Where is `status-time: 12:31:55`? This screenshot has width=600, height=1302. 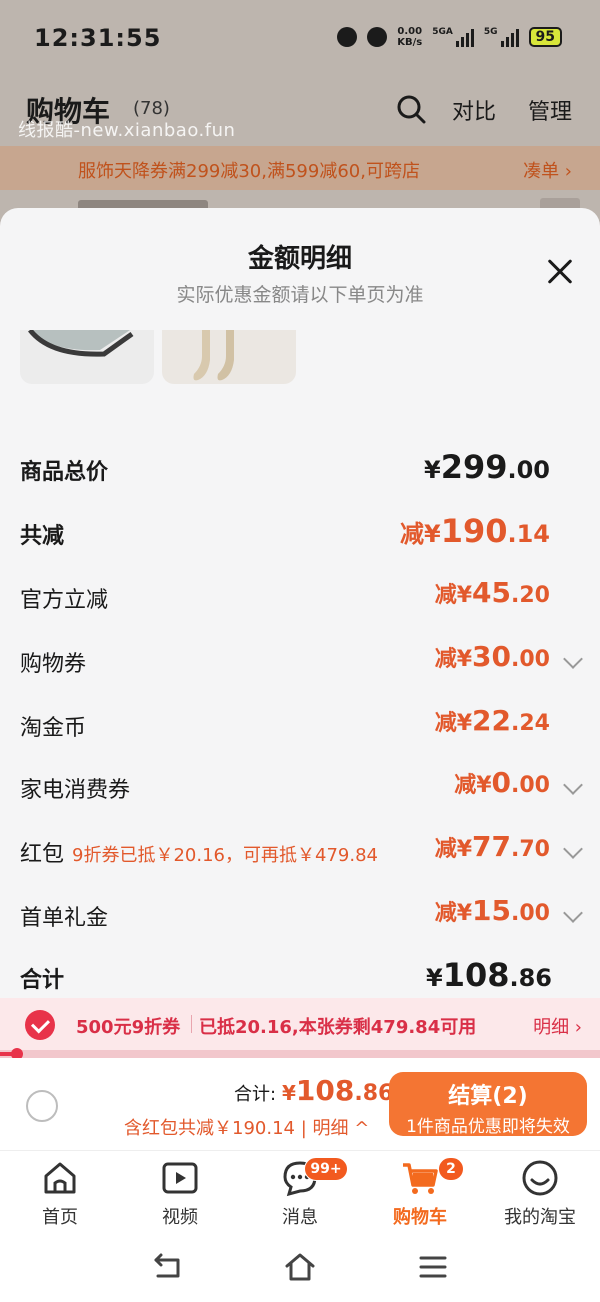
status-time: 12:31:55 is located at coordinates (98, 38).